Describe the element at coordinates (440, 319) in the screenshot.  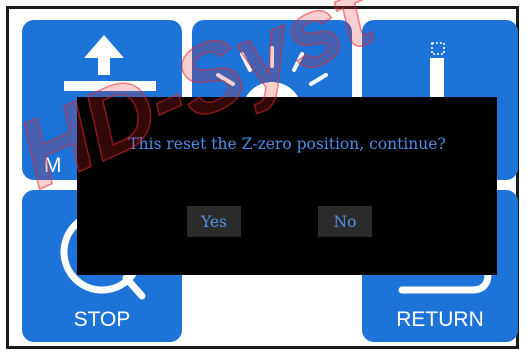
I see `return-label: RETURN` at that location.